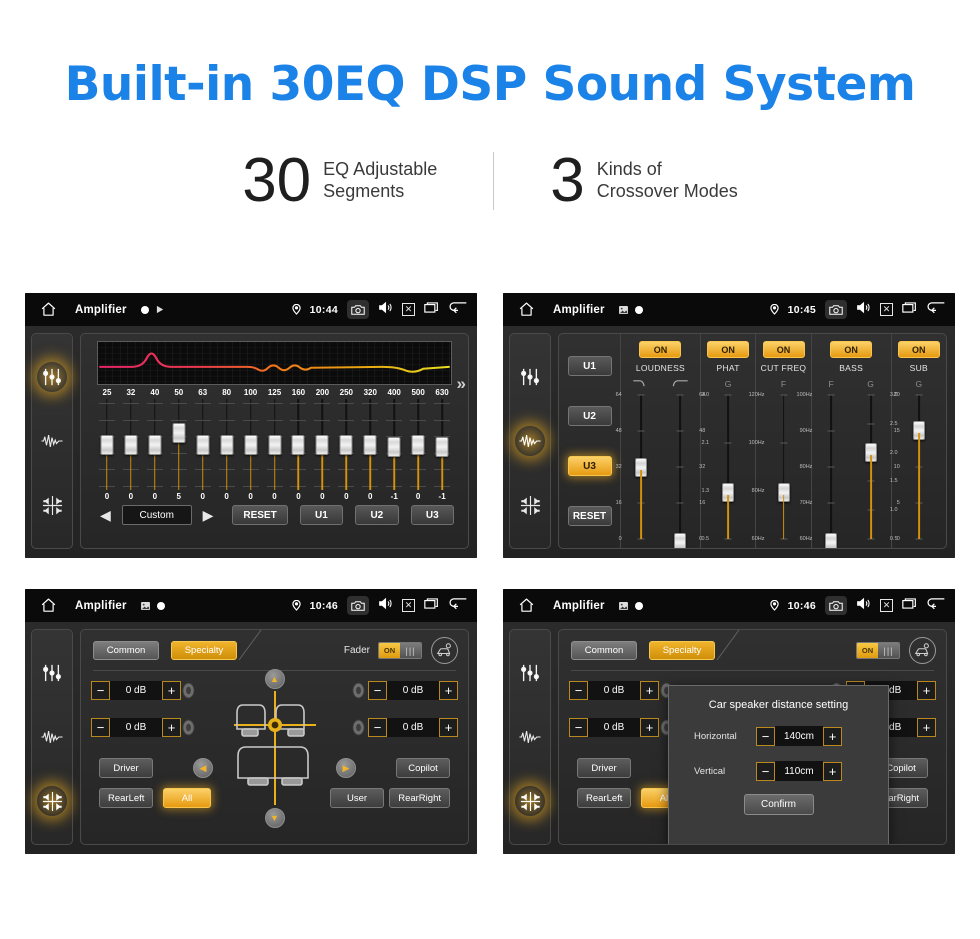 This screenshot has width=980, height=939. What do you see at coordinates (723, 467) in the screenshot?
I see `crossover-slider: 3.0 2.1 1.3 0.5` at bounding box center [723, 467].